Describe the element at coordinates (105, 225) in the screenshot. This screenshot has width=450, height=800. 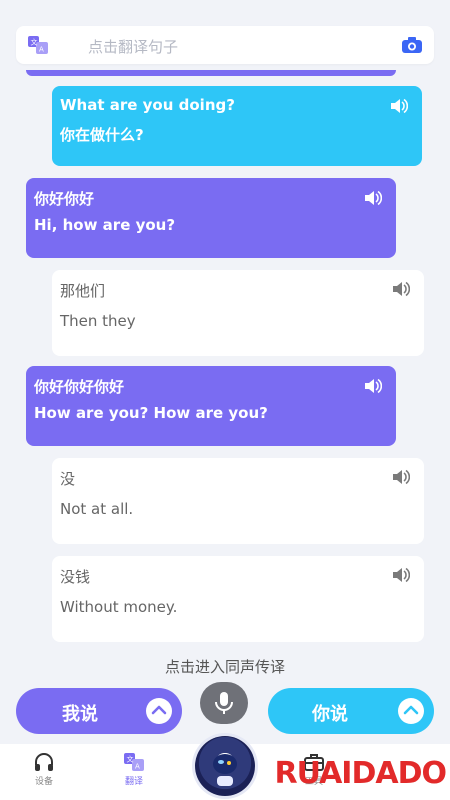
I see `message-translation-text: Hi, how are you?` at that location.